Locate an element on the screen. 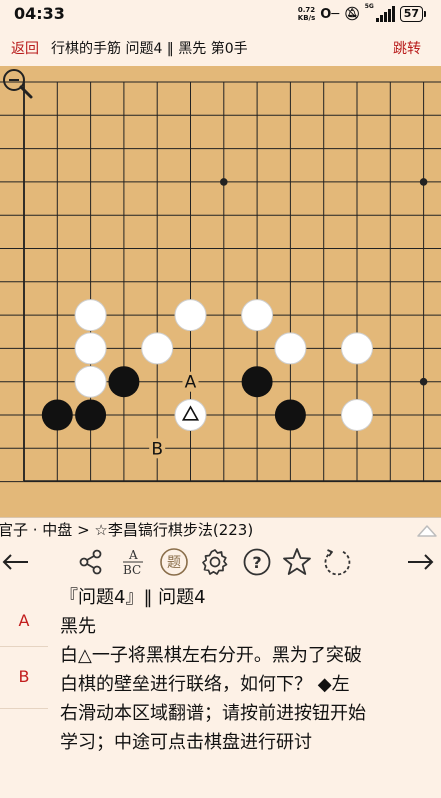  help-icon: ? is located at coordinates (257, 562).